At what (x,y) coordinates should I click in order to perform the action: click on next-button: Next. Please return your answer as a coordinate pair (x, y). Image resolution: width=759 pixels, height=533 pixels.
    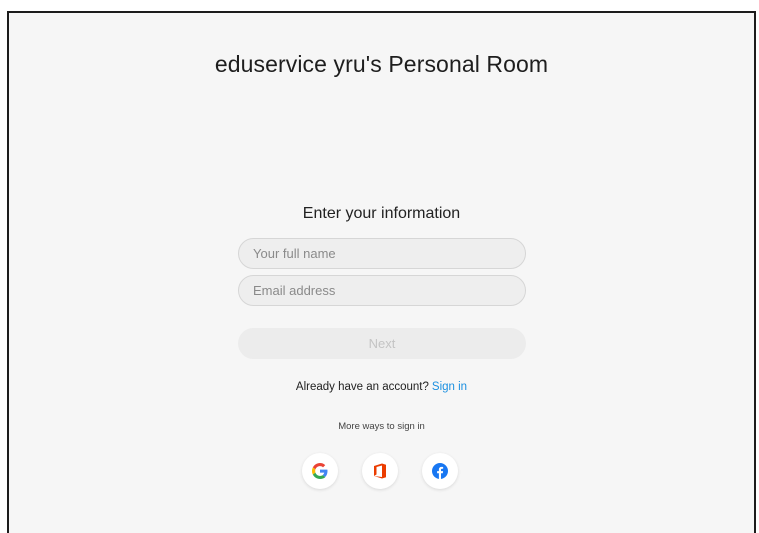
    Looking at the image, I should click on (382, 343).